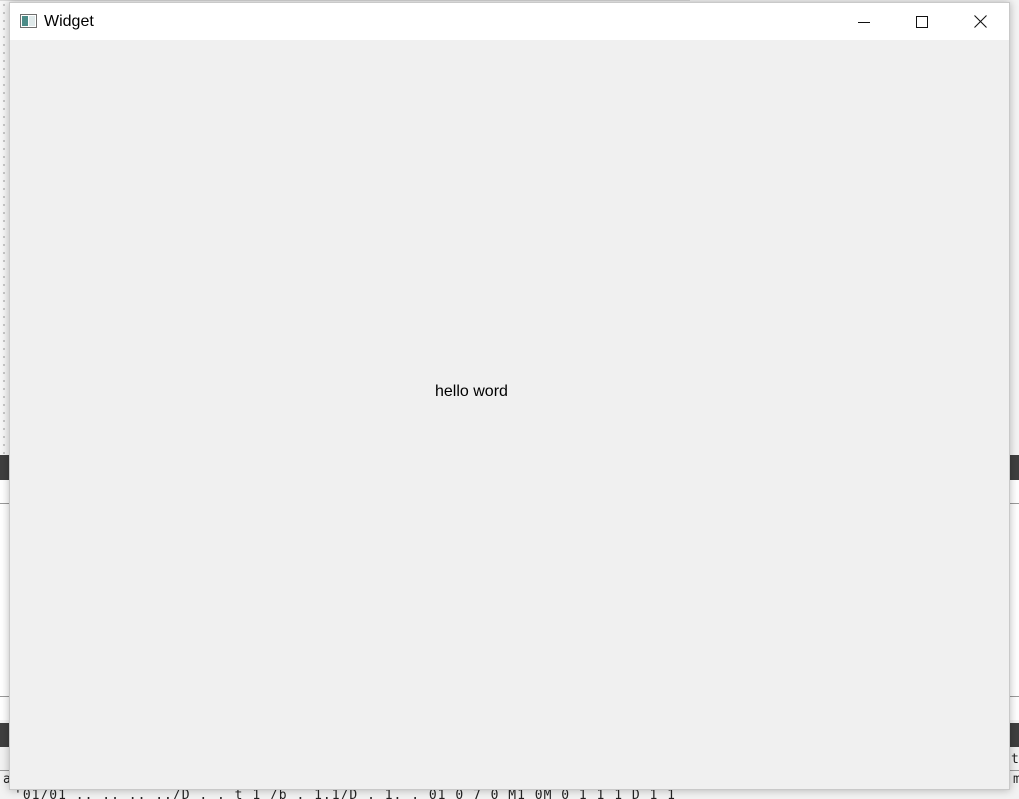  What do you see at coordinates (1015, 759) in the screenshot?
I see `background-console-char: t.` at bounding box center [1015, 759].